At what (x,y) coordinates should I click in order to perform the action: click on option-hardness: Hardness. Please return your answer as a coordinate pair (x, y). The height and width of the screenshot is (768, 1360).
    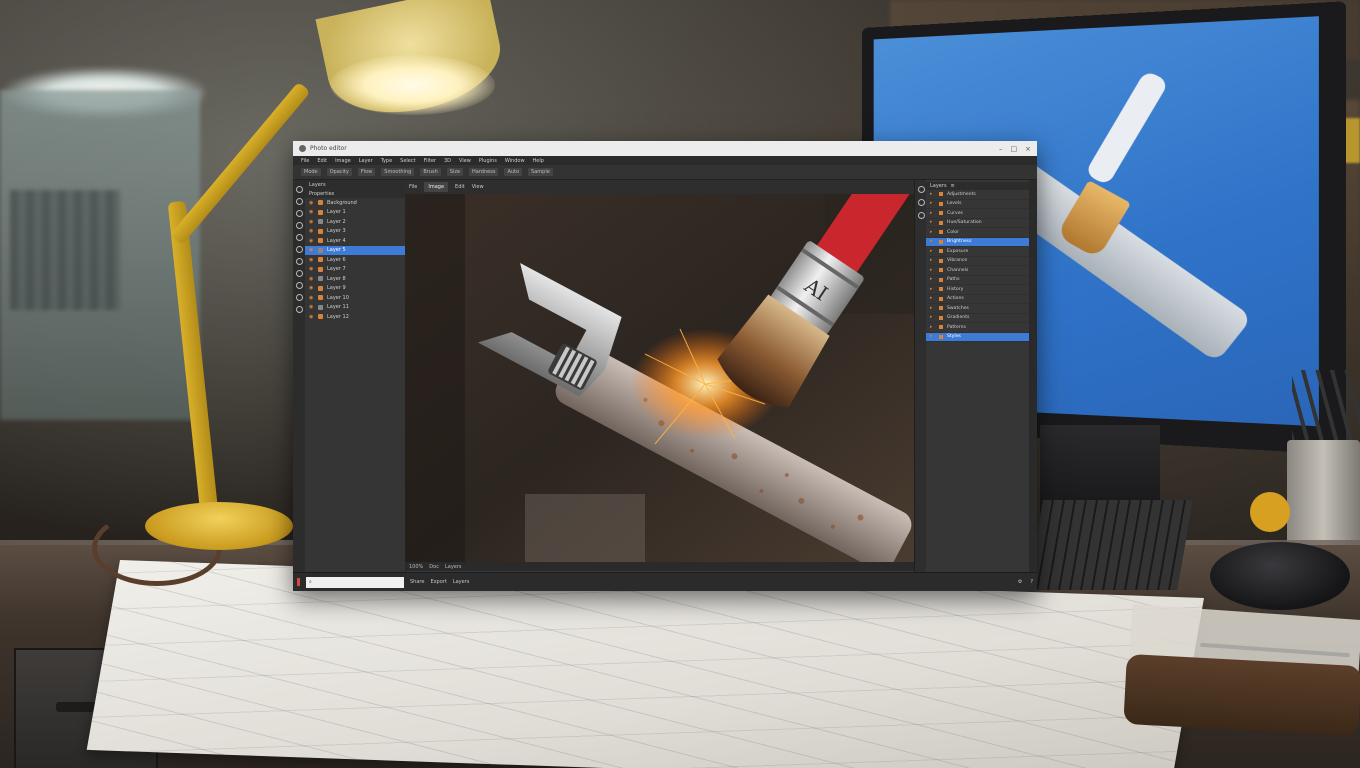
    Looking at the image, I should click on (484, 172).